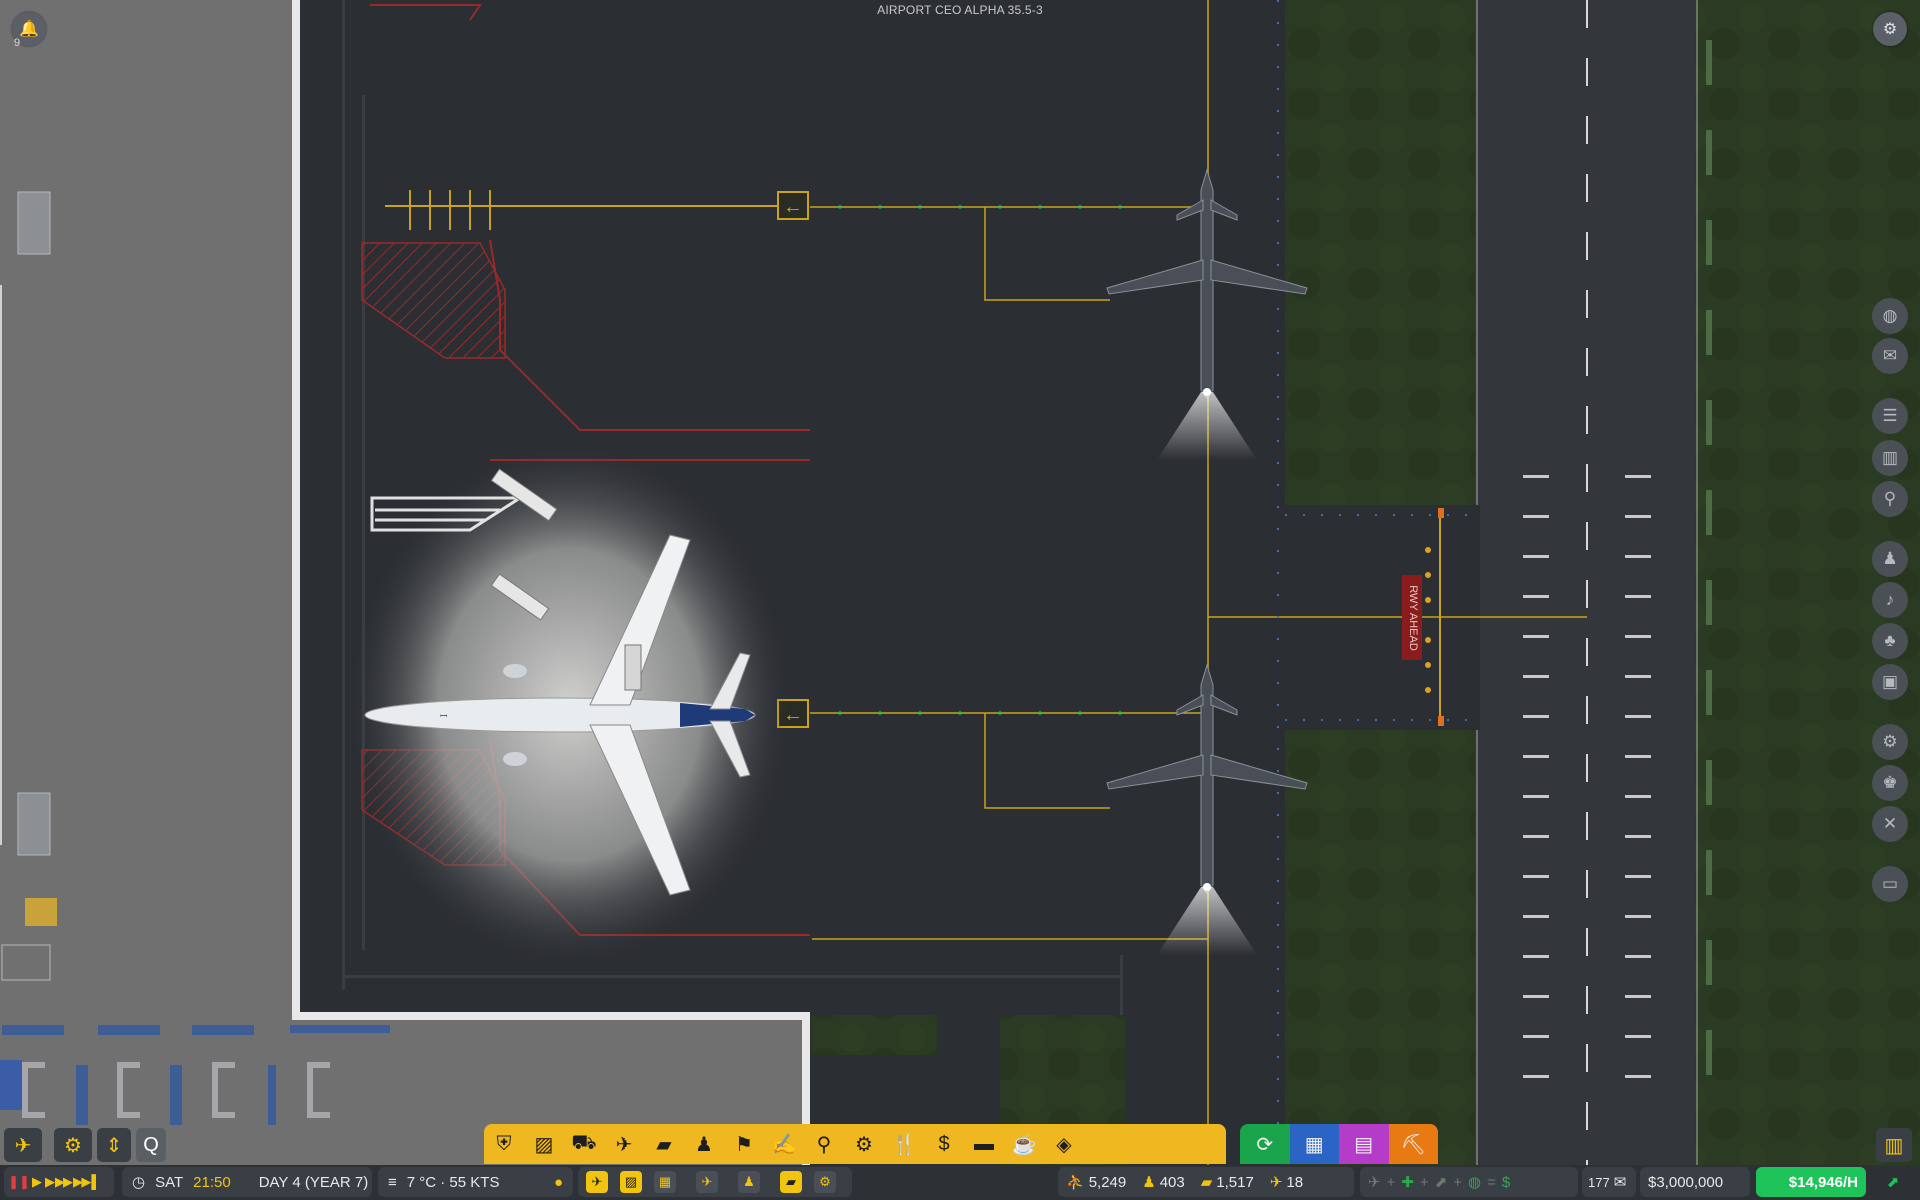  I want to click on mail-button: ✉, so click(1890, 356).